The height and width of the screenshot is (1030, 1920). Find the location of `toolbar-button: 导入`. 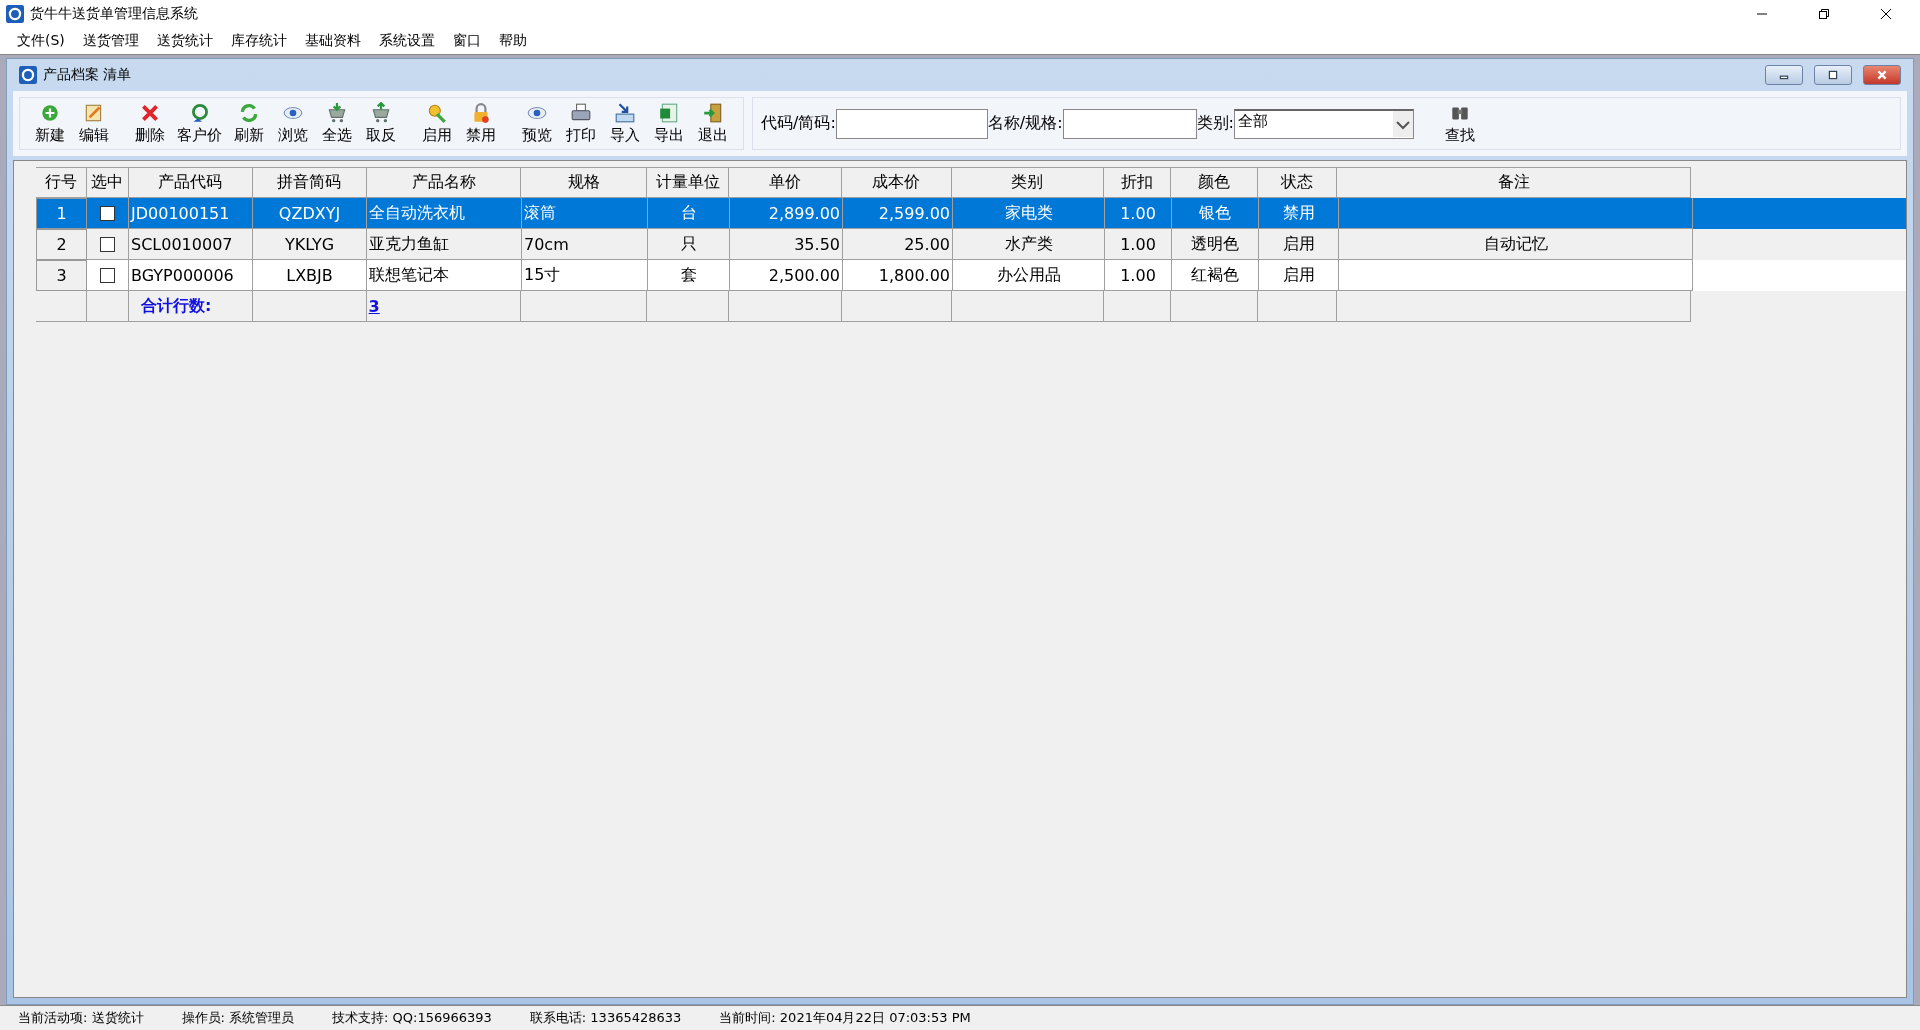

toolbar-button: 导入 is located at coordinates (625, 123).